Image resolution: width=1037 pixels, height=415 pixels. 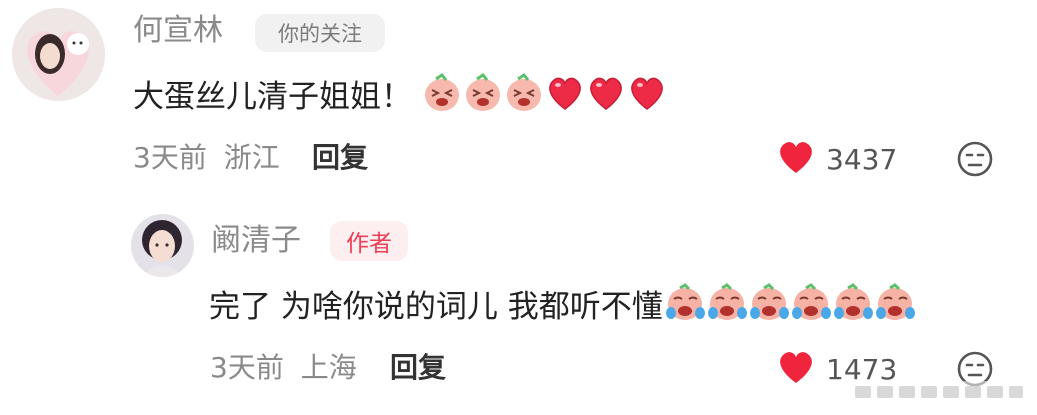 I want to click on reply-meta: 3天前 上海, so click(x=283, y=368).